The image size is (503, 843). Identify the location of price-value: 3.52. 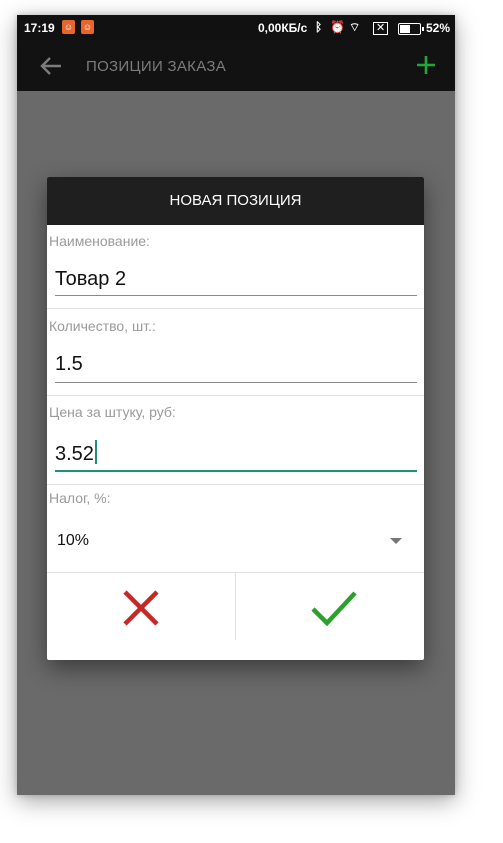
(74, 454).